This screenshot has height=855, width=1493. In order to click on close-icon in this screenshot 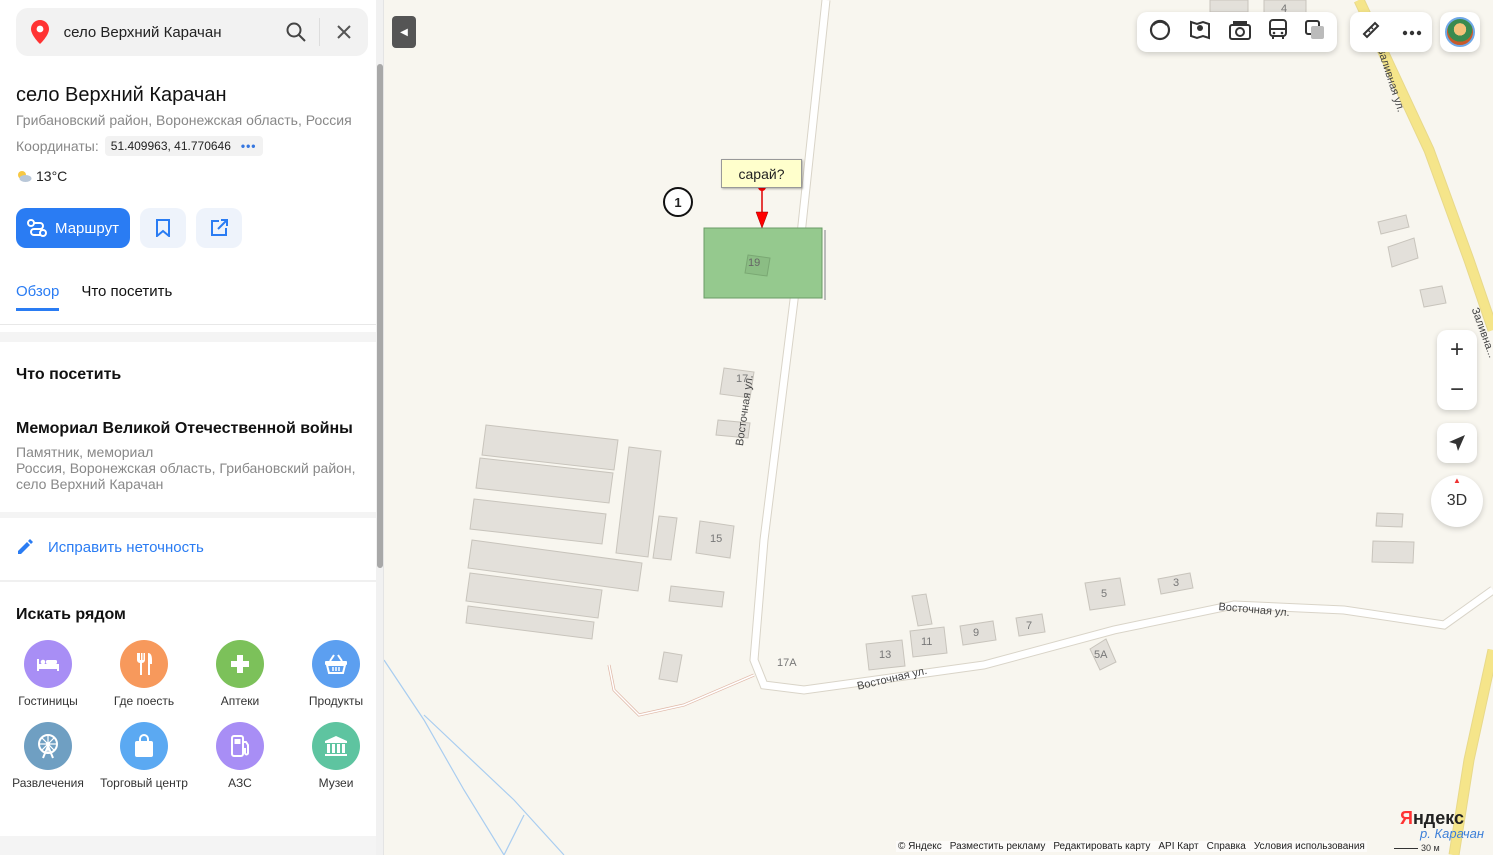, I will do `click(344, 32)`.